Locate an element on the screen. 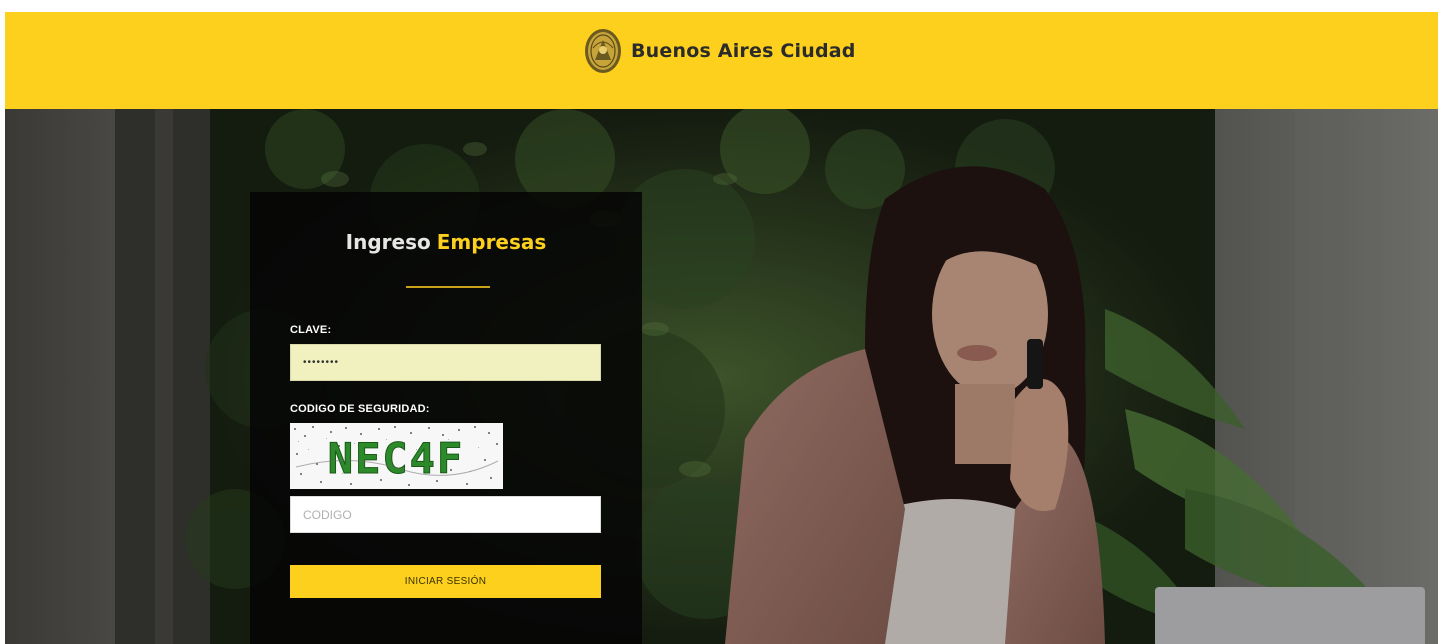 This screenshot has height=644, width=1448. brand: Buenos Aires Ciudad is located at coordinates (719, 51).